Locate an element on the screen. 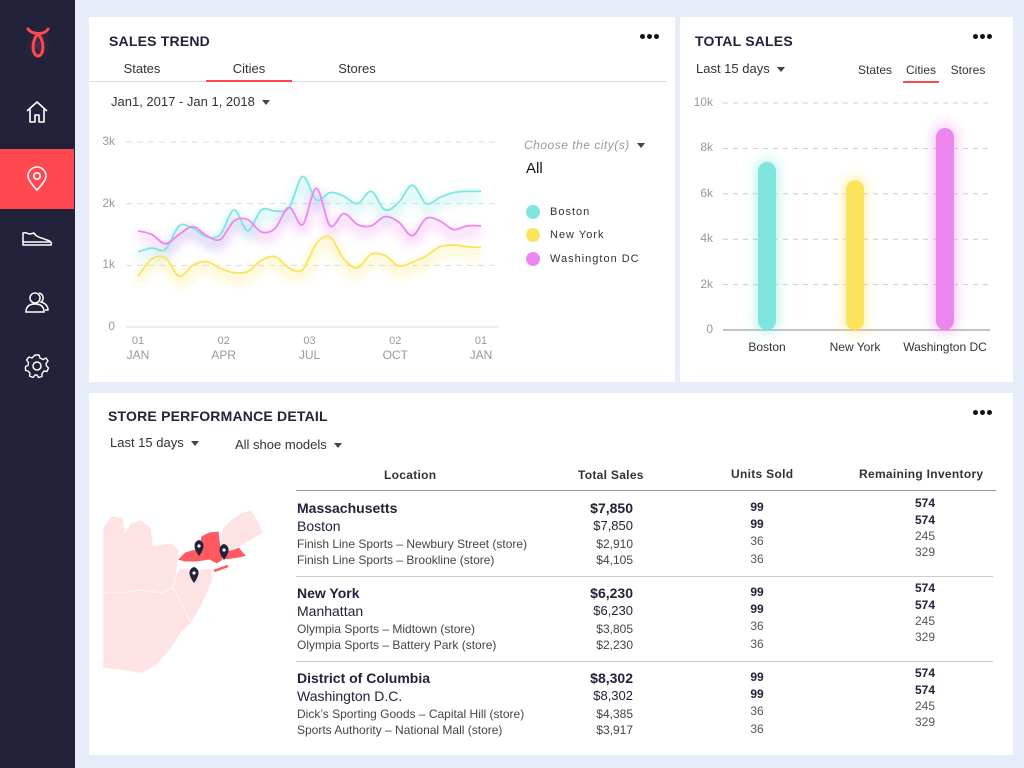 The height and width of the screenshot is (768, 1024). sidebar is located at coordinates (37, 384).